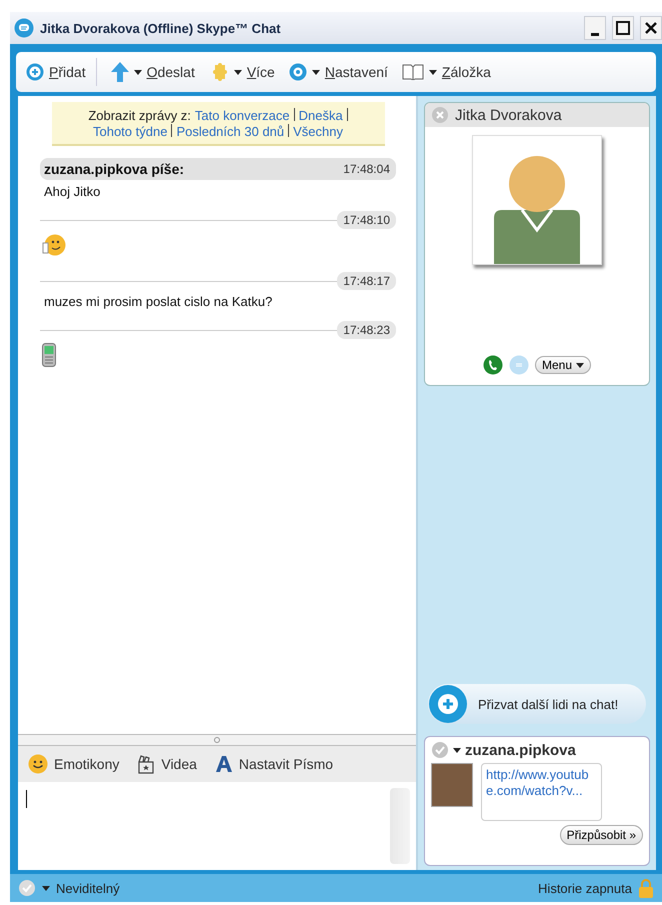  What do you see at coordinates (72, 191) in the screenshot?
I see `message-text: Ahoj Jitko` at bounding box center [72, 191].